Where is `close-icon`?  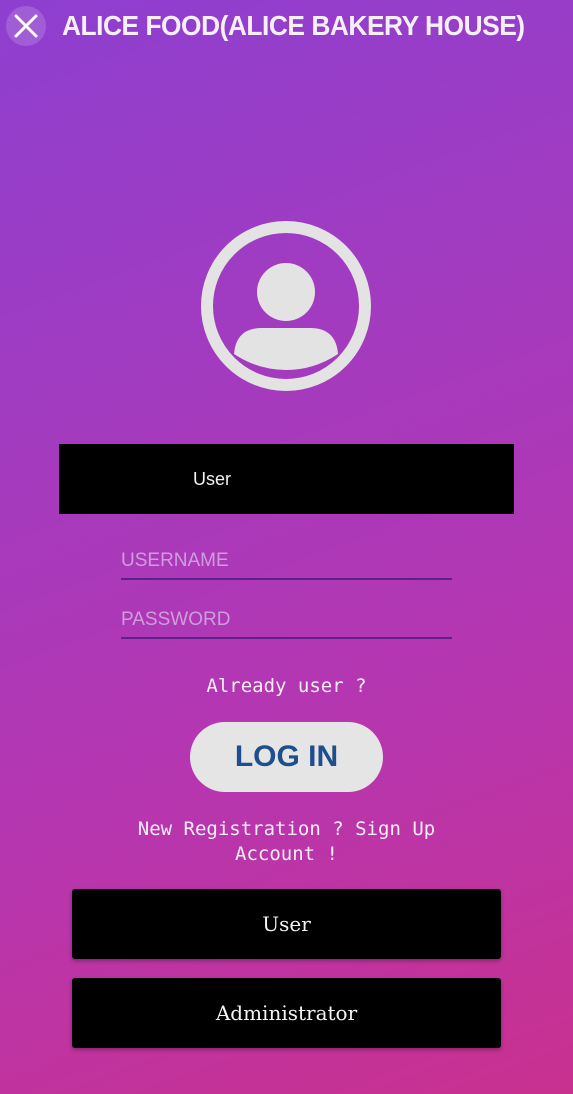 close-icon is located at coordinates (26, 26).